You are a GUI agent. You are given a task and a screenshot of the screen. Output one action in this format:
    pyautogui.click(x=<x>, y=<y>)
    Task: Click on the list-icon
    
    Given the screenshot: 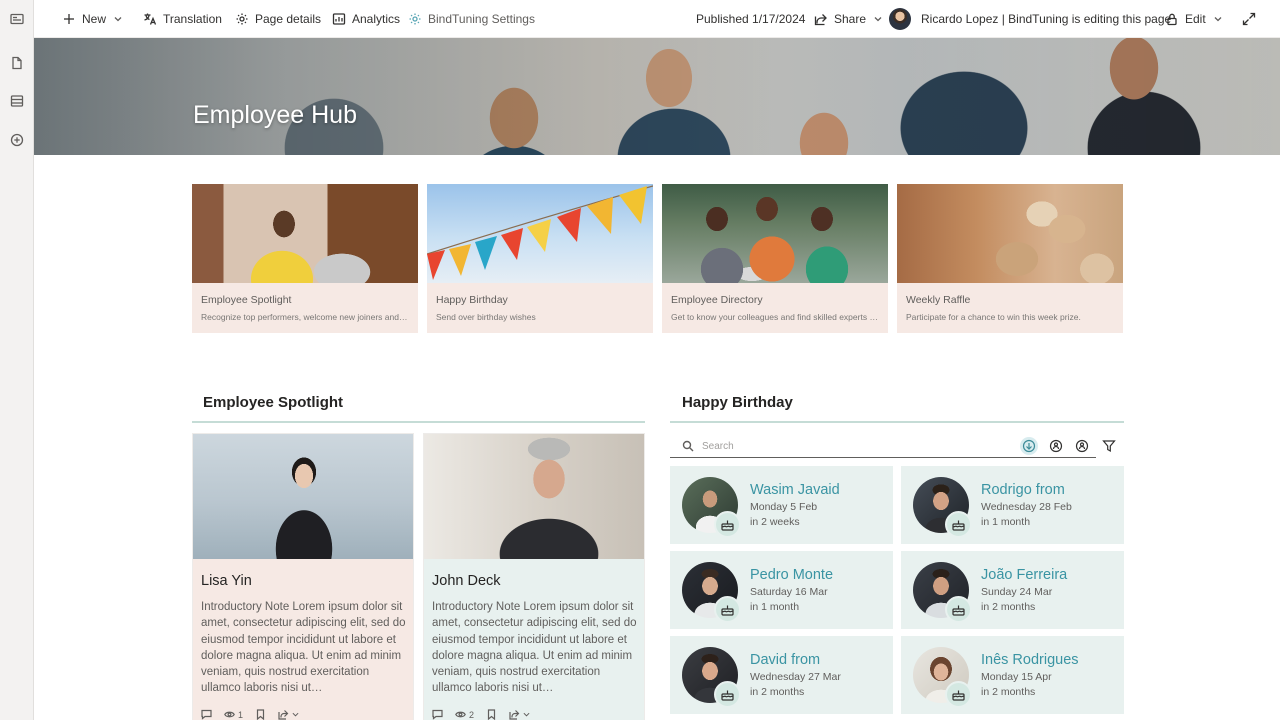 What is the action you would take?
    pyautogui.click(x=17, y=101)
    